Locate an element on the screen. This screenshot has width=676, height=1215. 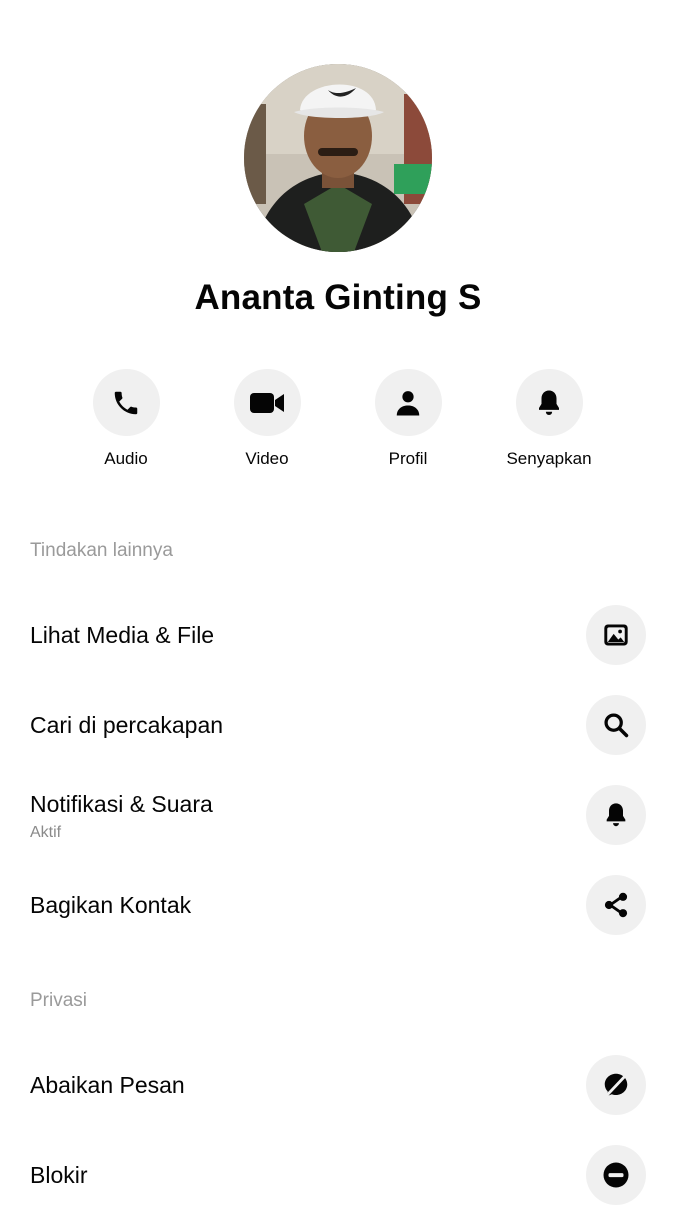
profile-circle is located at coordinates (408, 402).